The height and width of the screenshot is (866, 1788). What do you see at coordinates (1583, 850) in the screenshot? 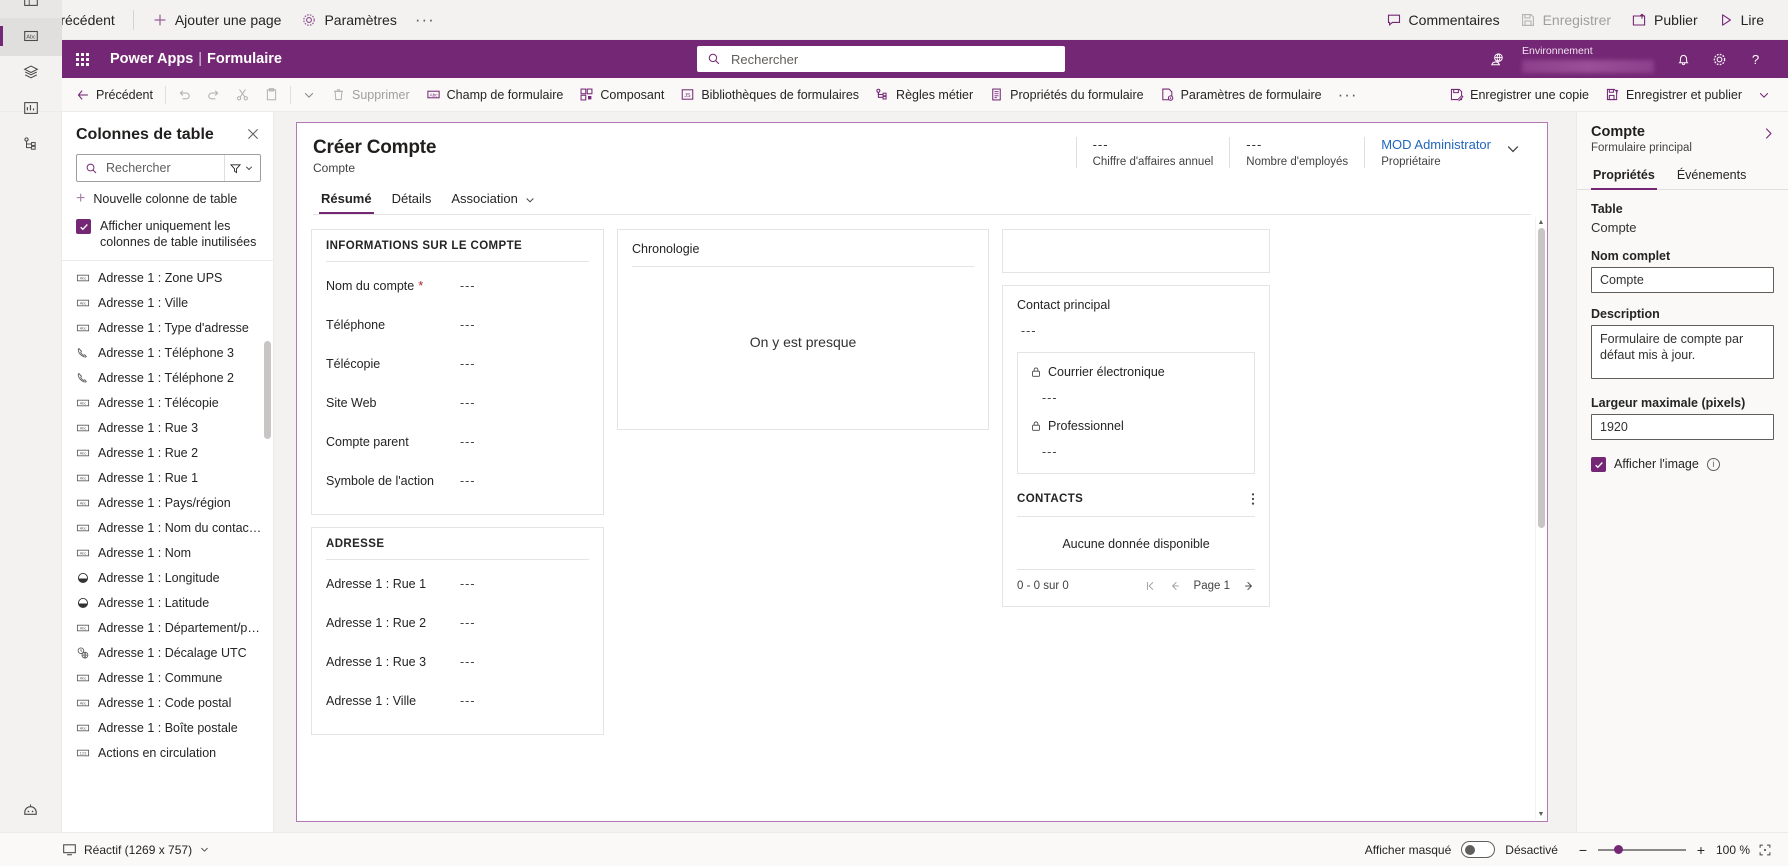
I see `zoom-out-button: −` at bounding box center [1583, 850].